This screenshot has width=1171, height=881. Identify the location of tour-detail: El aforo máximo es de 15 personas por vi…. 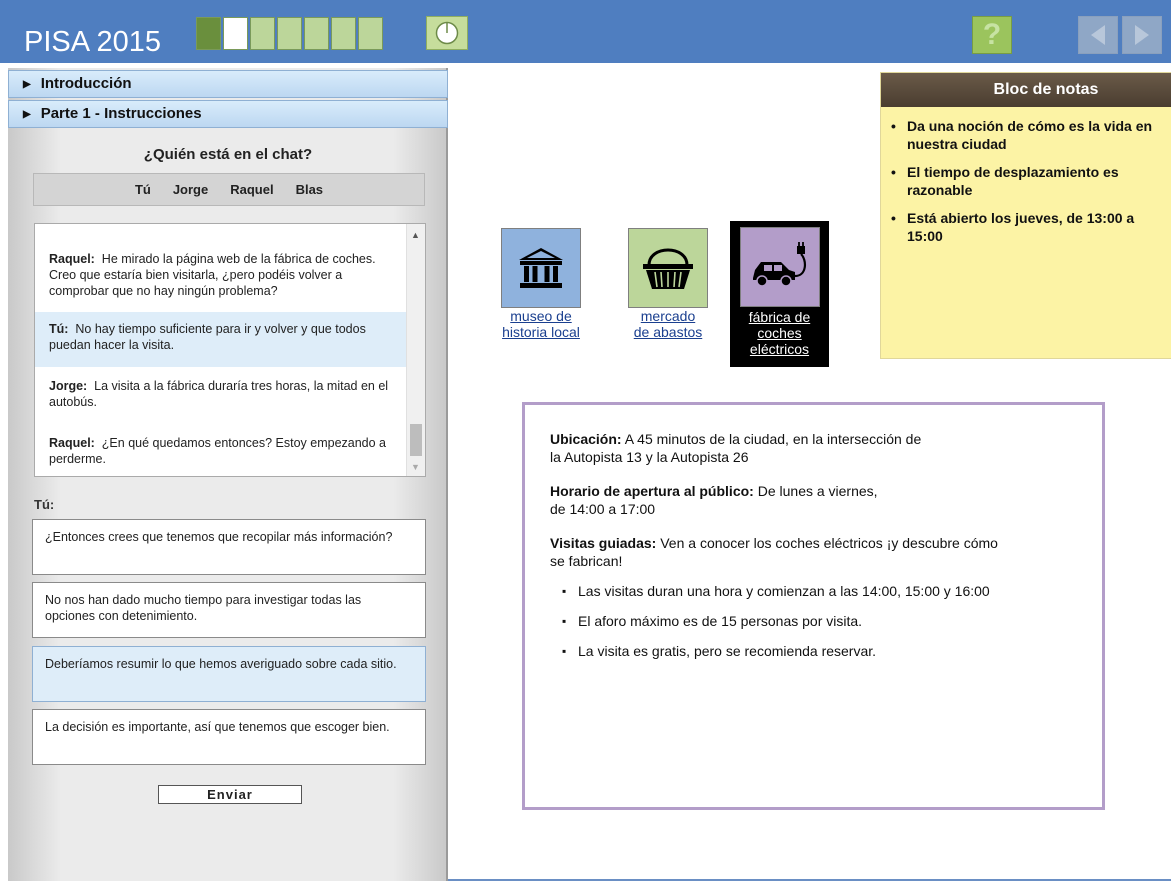
(819, 621).